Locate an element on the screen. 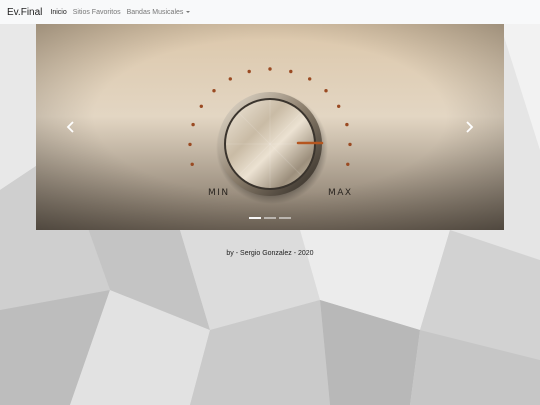  footer-credit: by - Sergio Gonzalez - 2020 is located at coordinates (270, 253).